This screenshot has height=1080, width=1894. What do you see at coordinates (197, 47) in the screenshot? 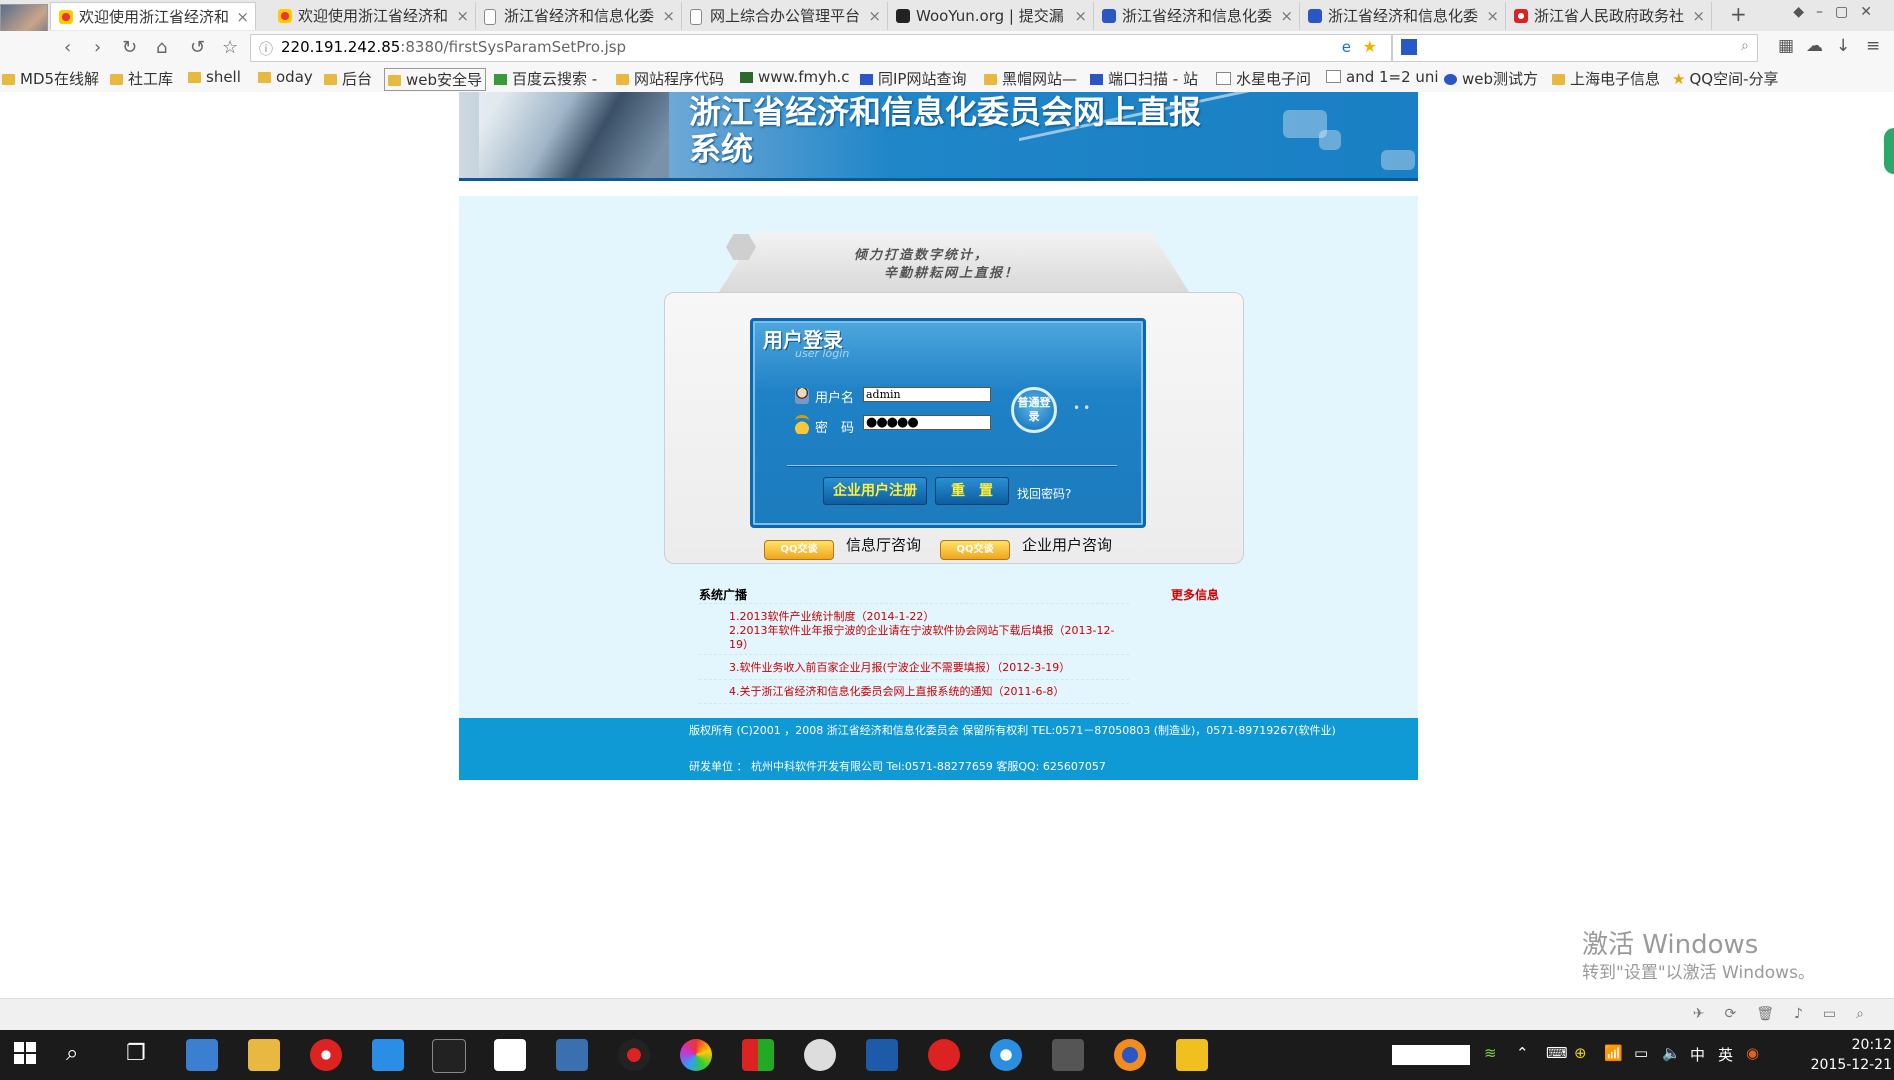
I see `undo-icon: ↺` at bounding box center [197, 47].